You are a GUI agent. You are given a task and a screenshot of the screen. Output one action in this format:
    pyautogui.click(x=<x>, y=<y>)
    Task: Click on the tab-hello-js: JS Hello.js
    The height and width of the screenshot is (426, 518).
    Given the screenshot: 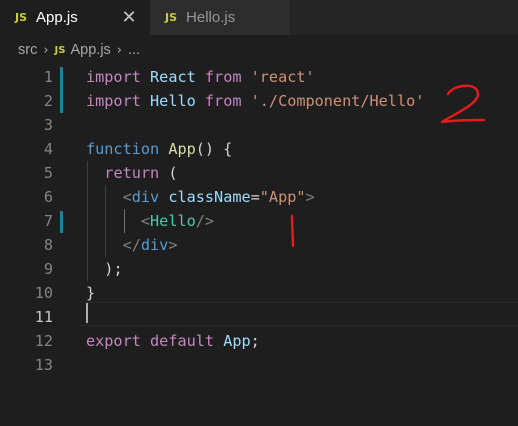 What is the action you would take?
    pyautogui.click(x=220, y=17)
    